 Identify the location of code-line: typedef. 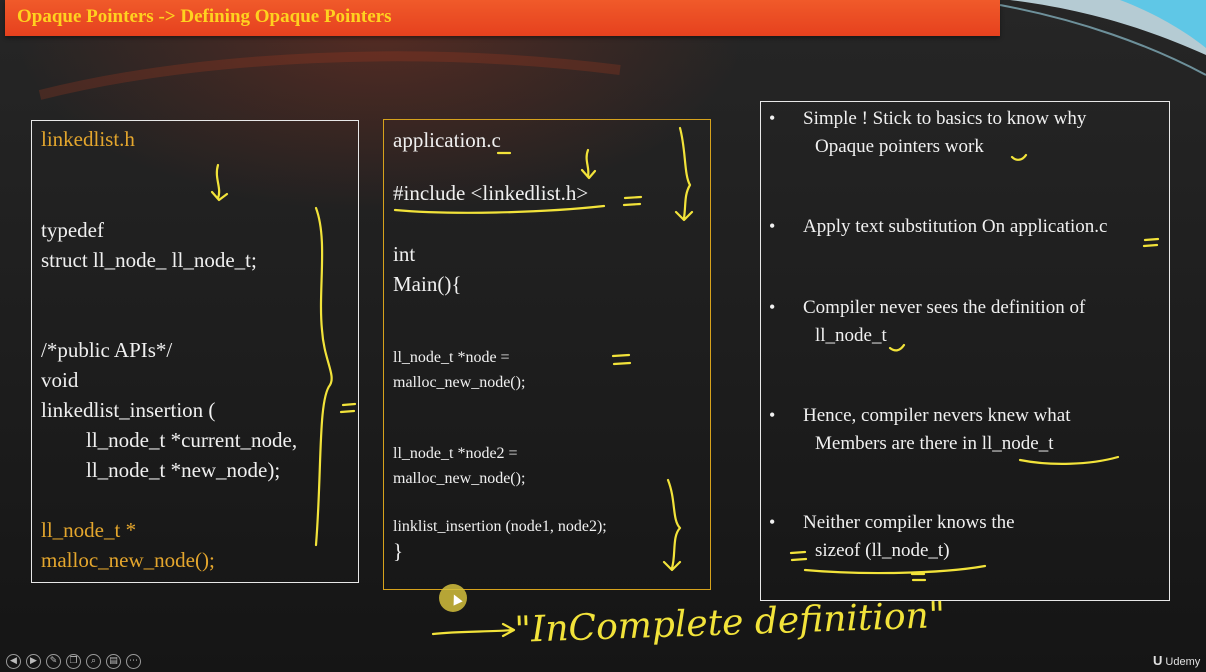
(72, 230).